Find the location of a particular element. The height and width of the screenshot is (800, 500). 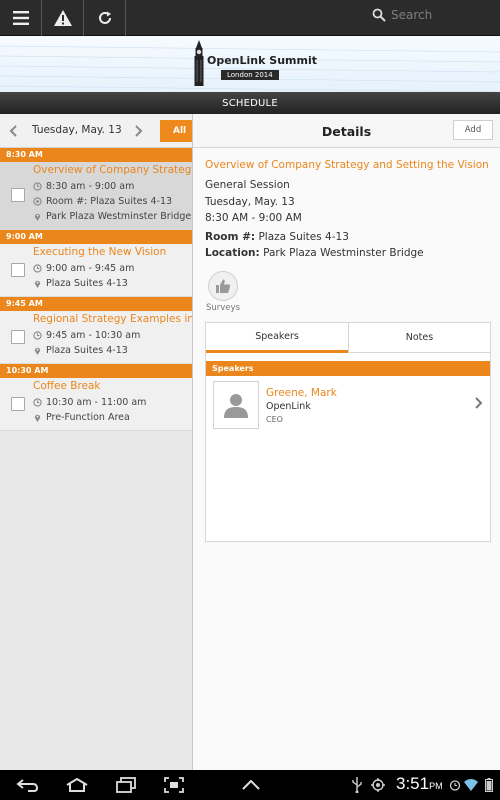

back-button is located at coordinates (28, 785).